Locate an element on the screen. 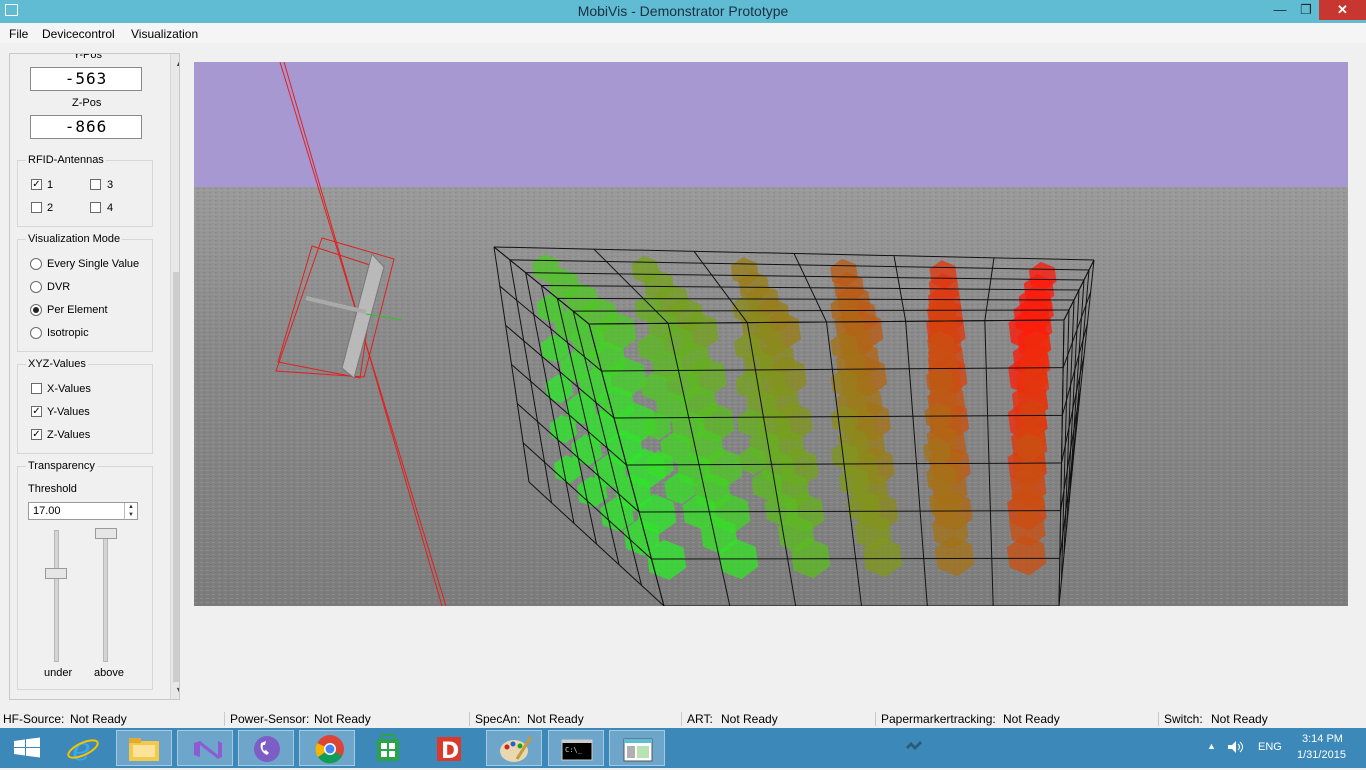 The height and width of the screenshot is (770, 1366). zpos-display: -866 is located at coordinates (86, 127).